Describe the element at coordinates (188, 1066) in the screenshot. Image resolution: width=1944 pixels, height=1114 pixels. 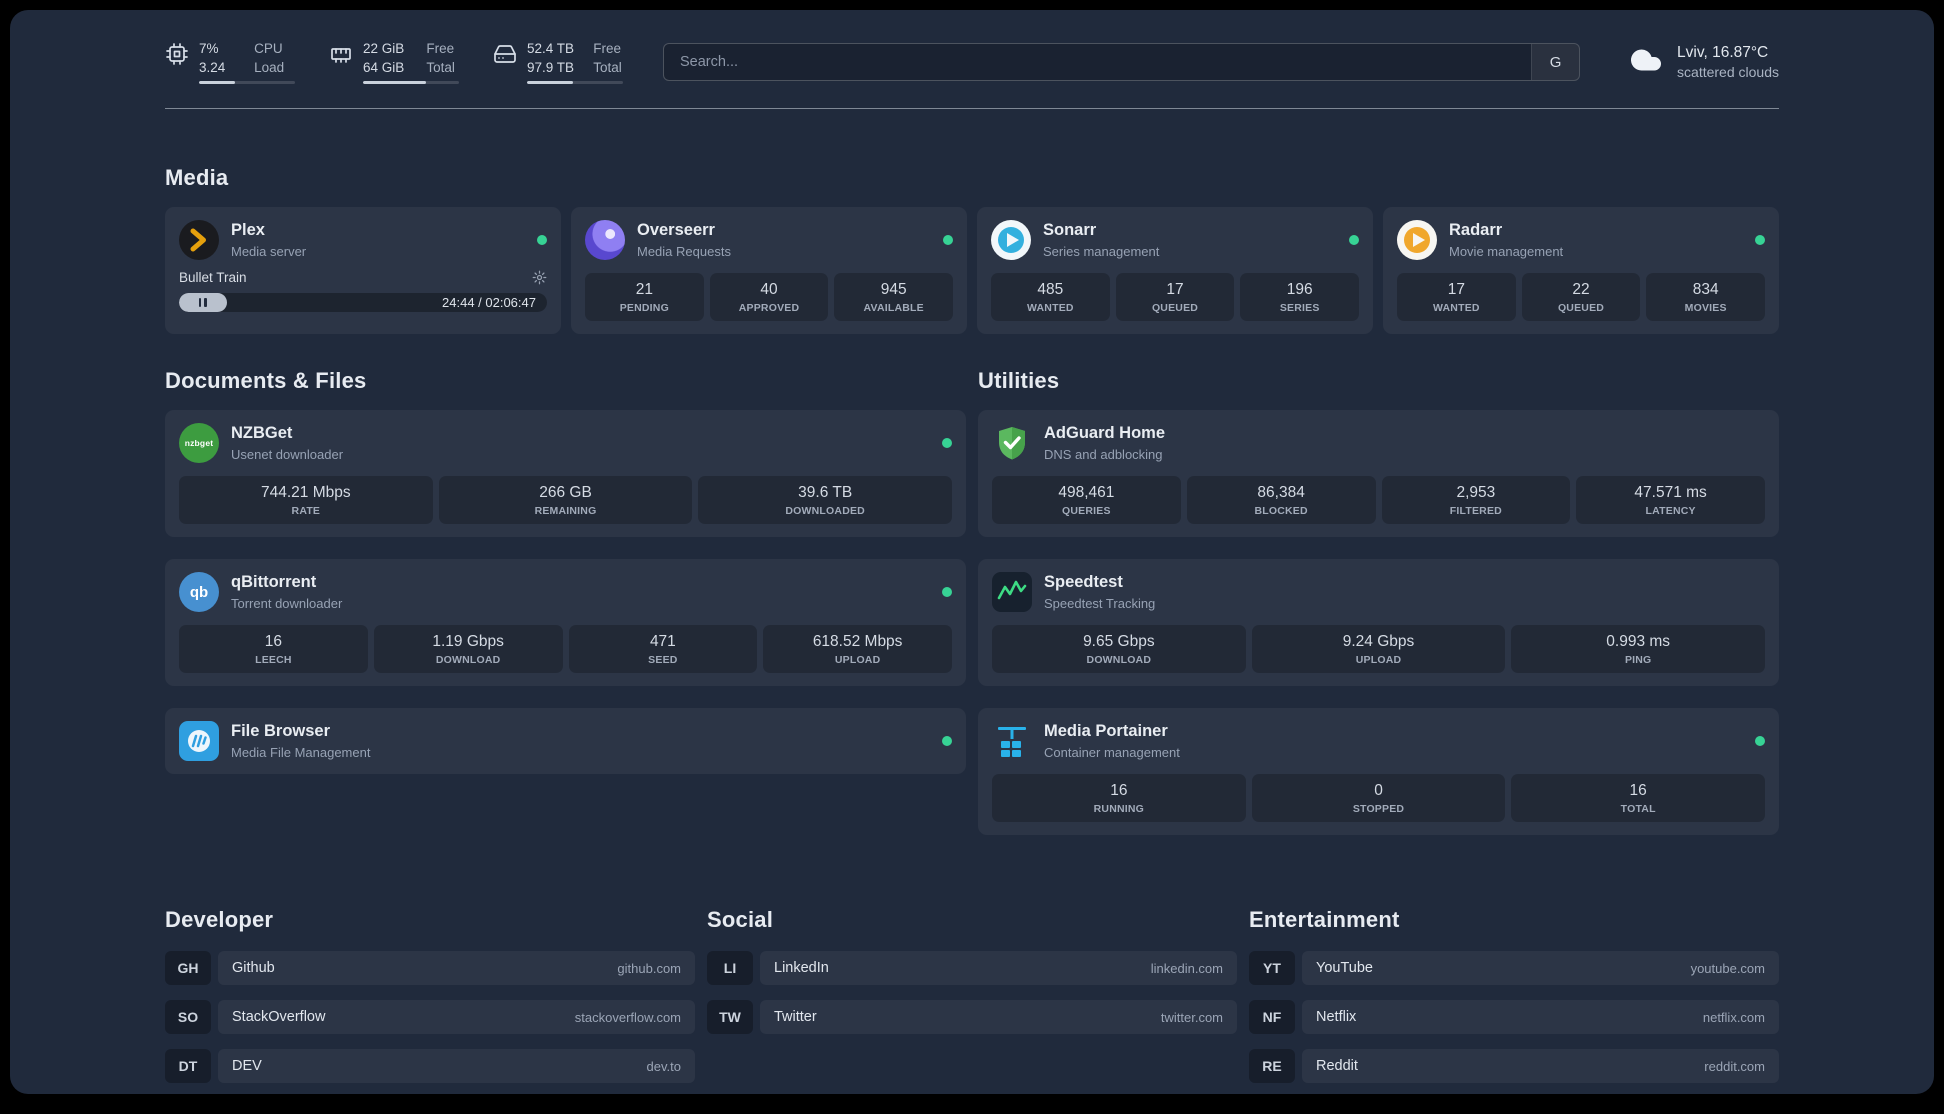
I see `bookmark-abbr: DT` at that location.